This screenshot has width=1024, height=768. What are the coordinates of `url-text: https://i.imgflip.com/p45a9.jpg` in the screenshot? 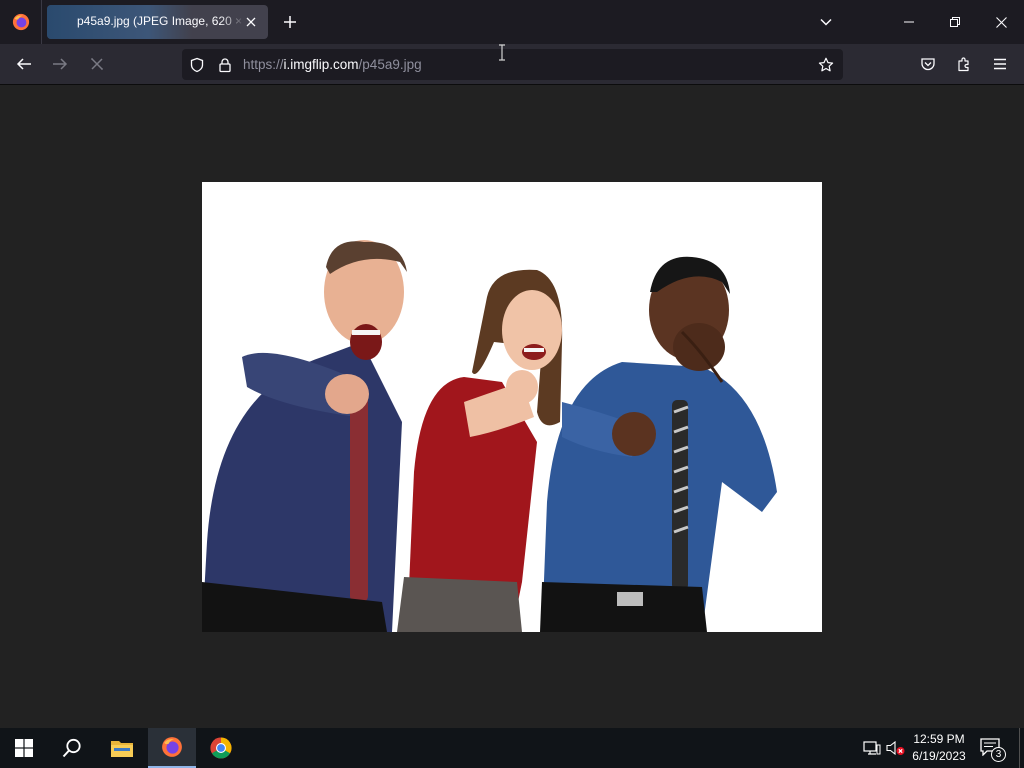 It's located at (332, 64).